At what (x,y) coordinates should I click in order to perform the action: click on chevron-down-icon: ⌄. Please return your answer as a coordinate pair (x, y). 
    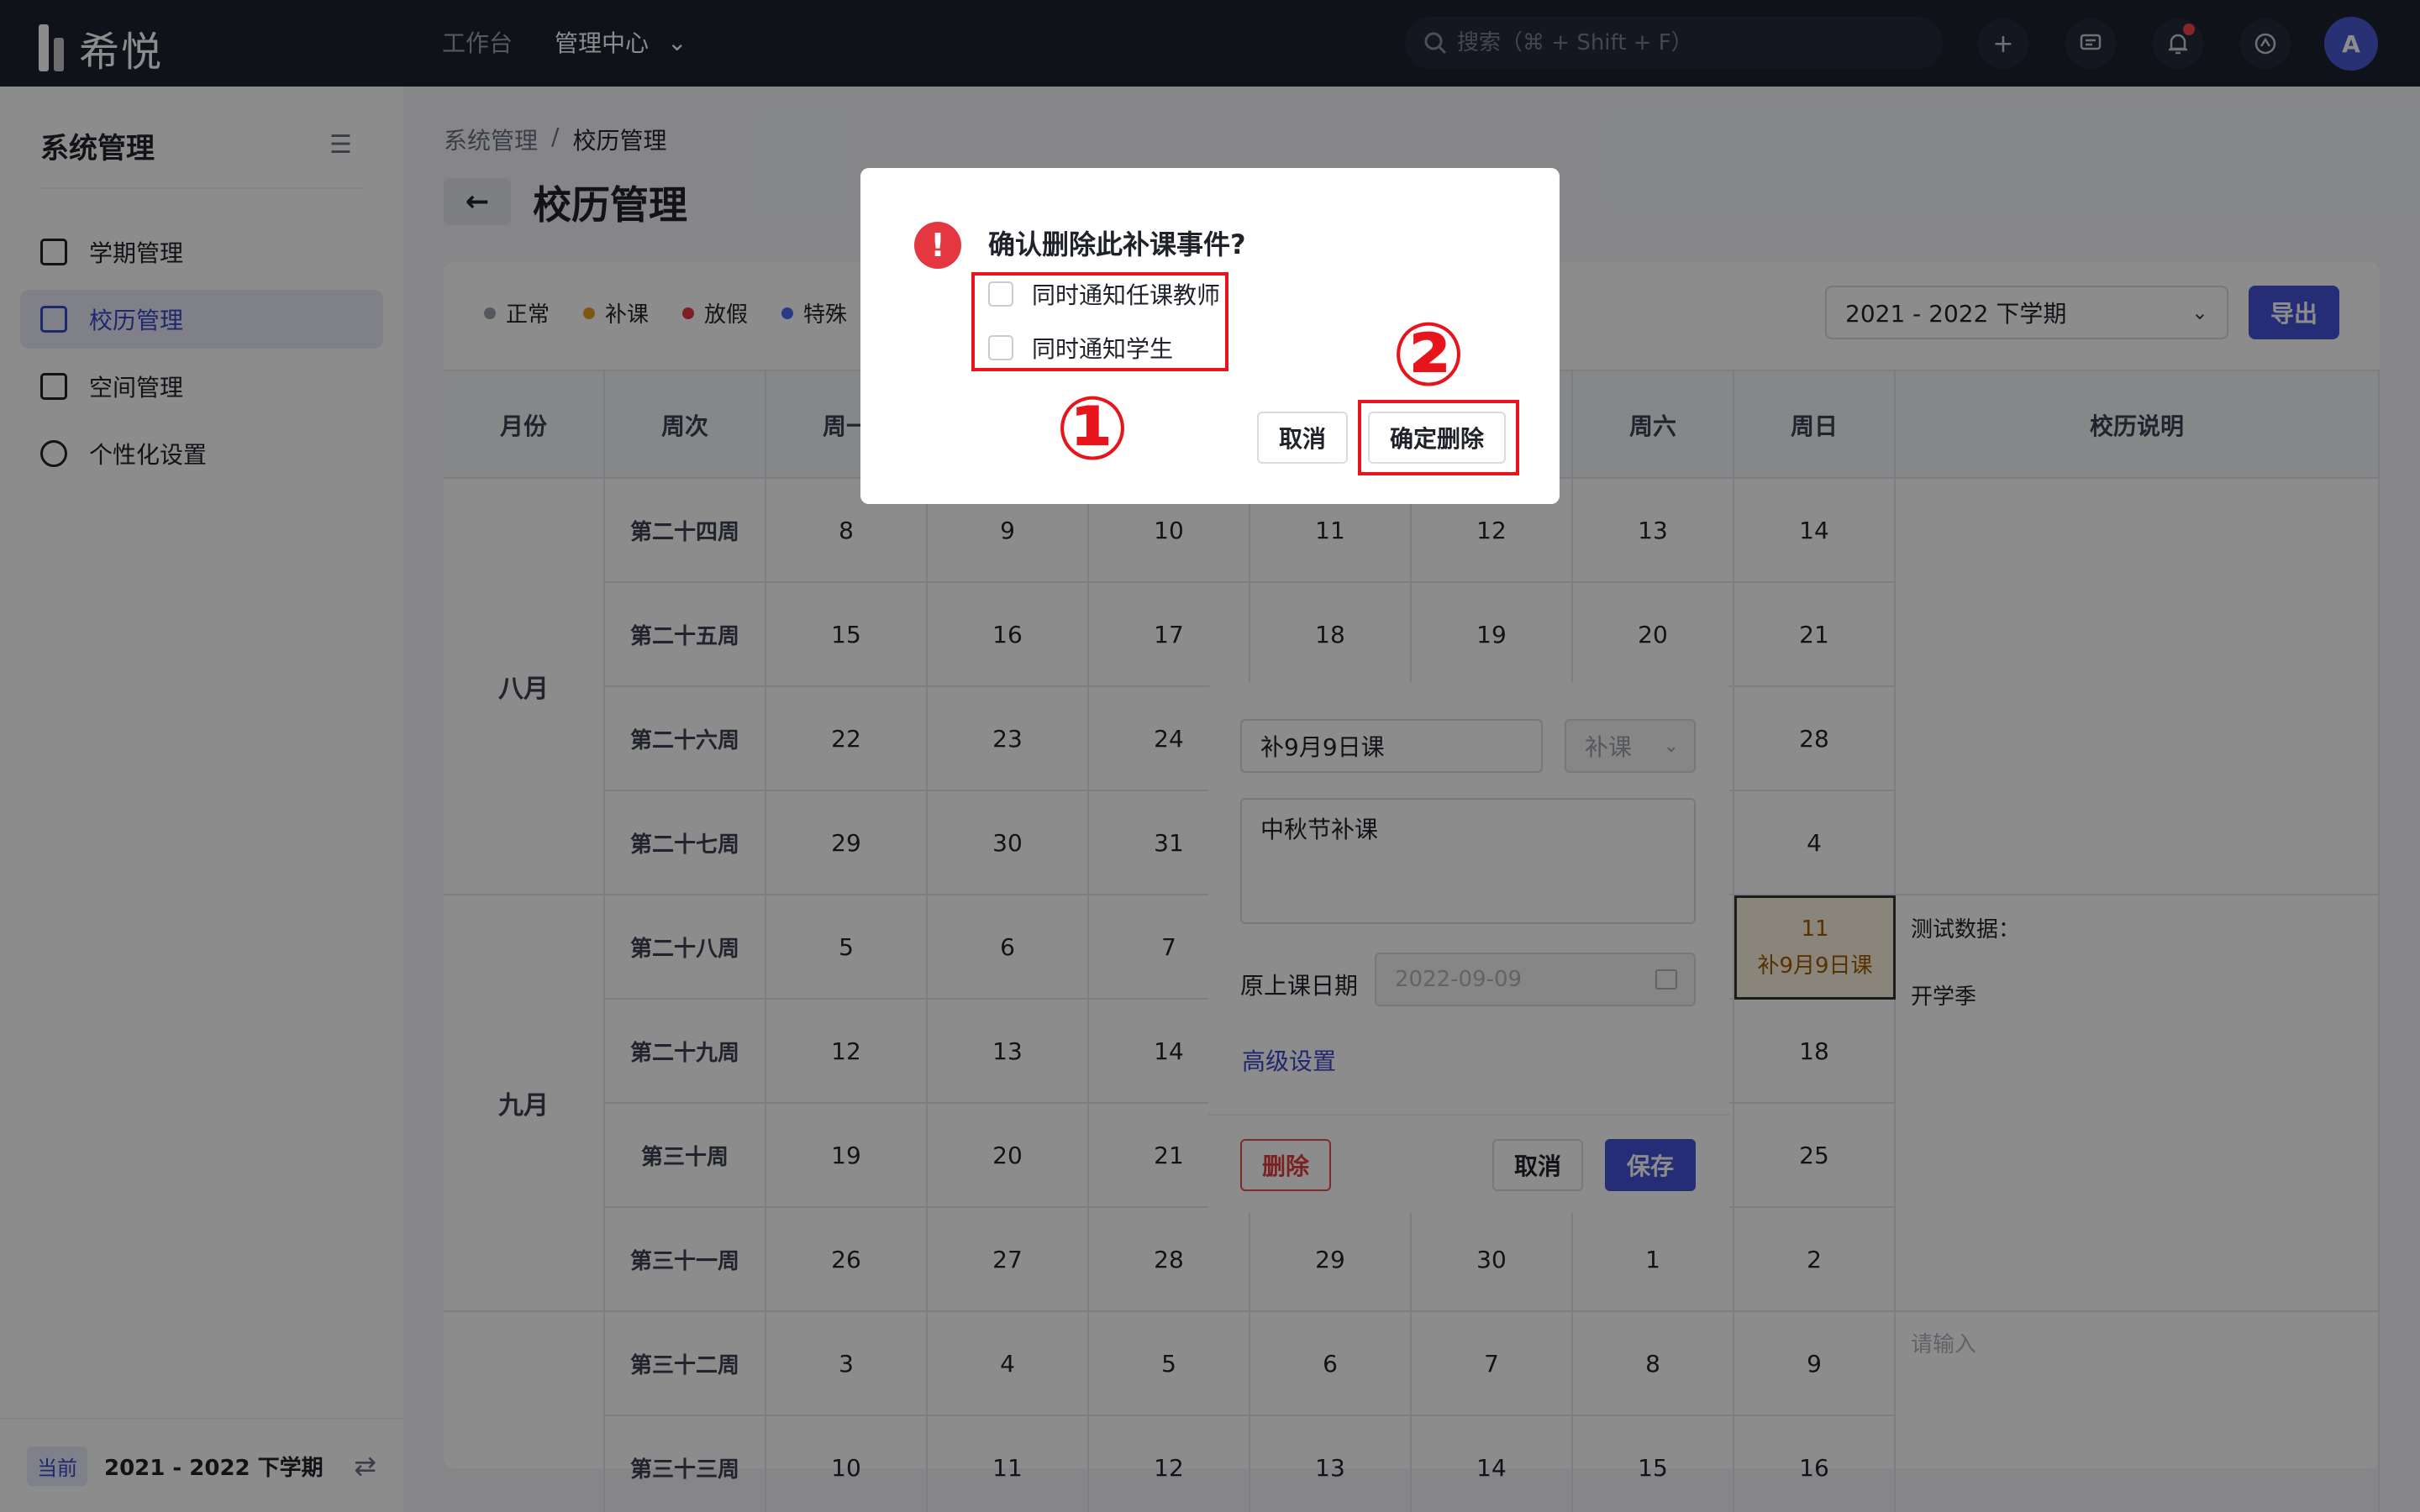
    Looking at the image, I should click on (1671, 746).